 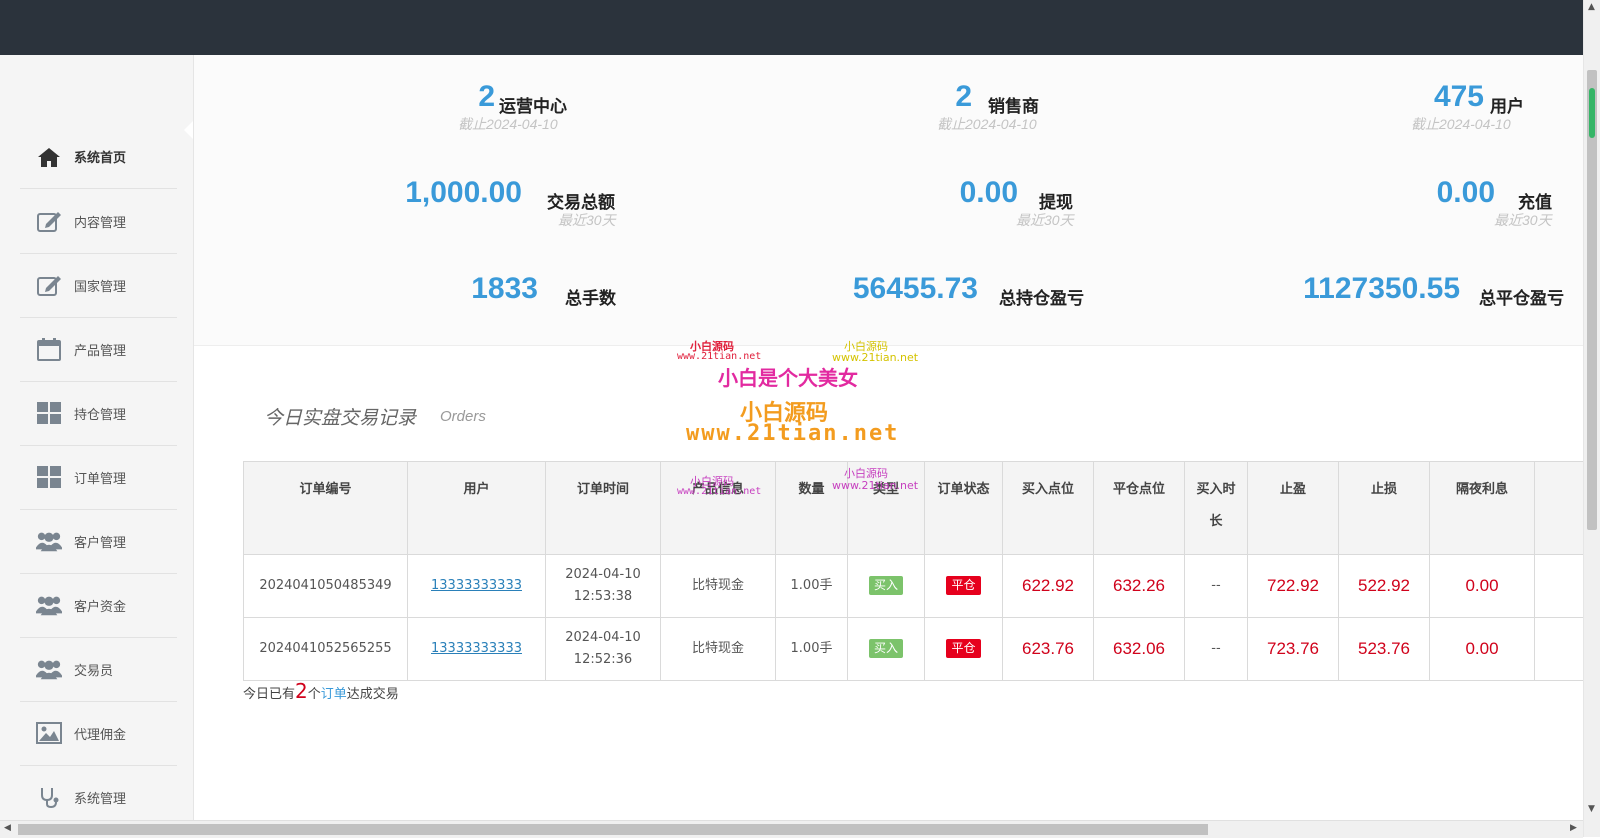 I want to click on buy-price: 622.92, so click(x=1048, y=586).